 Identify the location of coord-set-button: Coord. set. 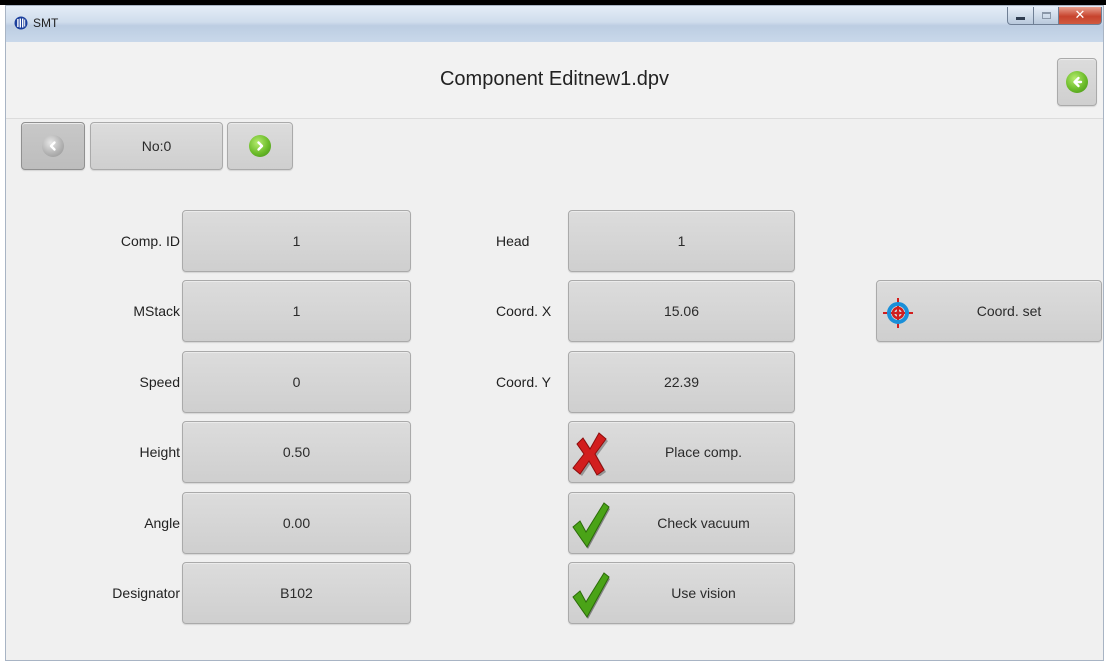
(989, 311).